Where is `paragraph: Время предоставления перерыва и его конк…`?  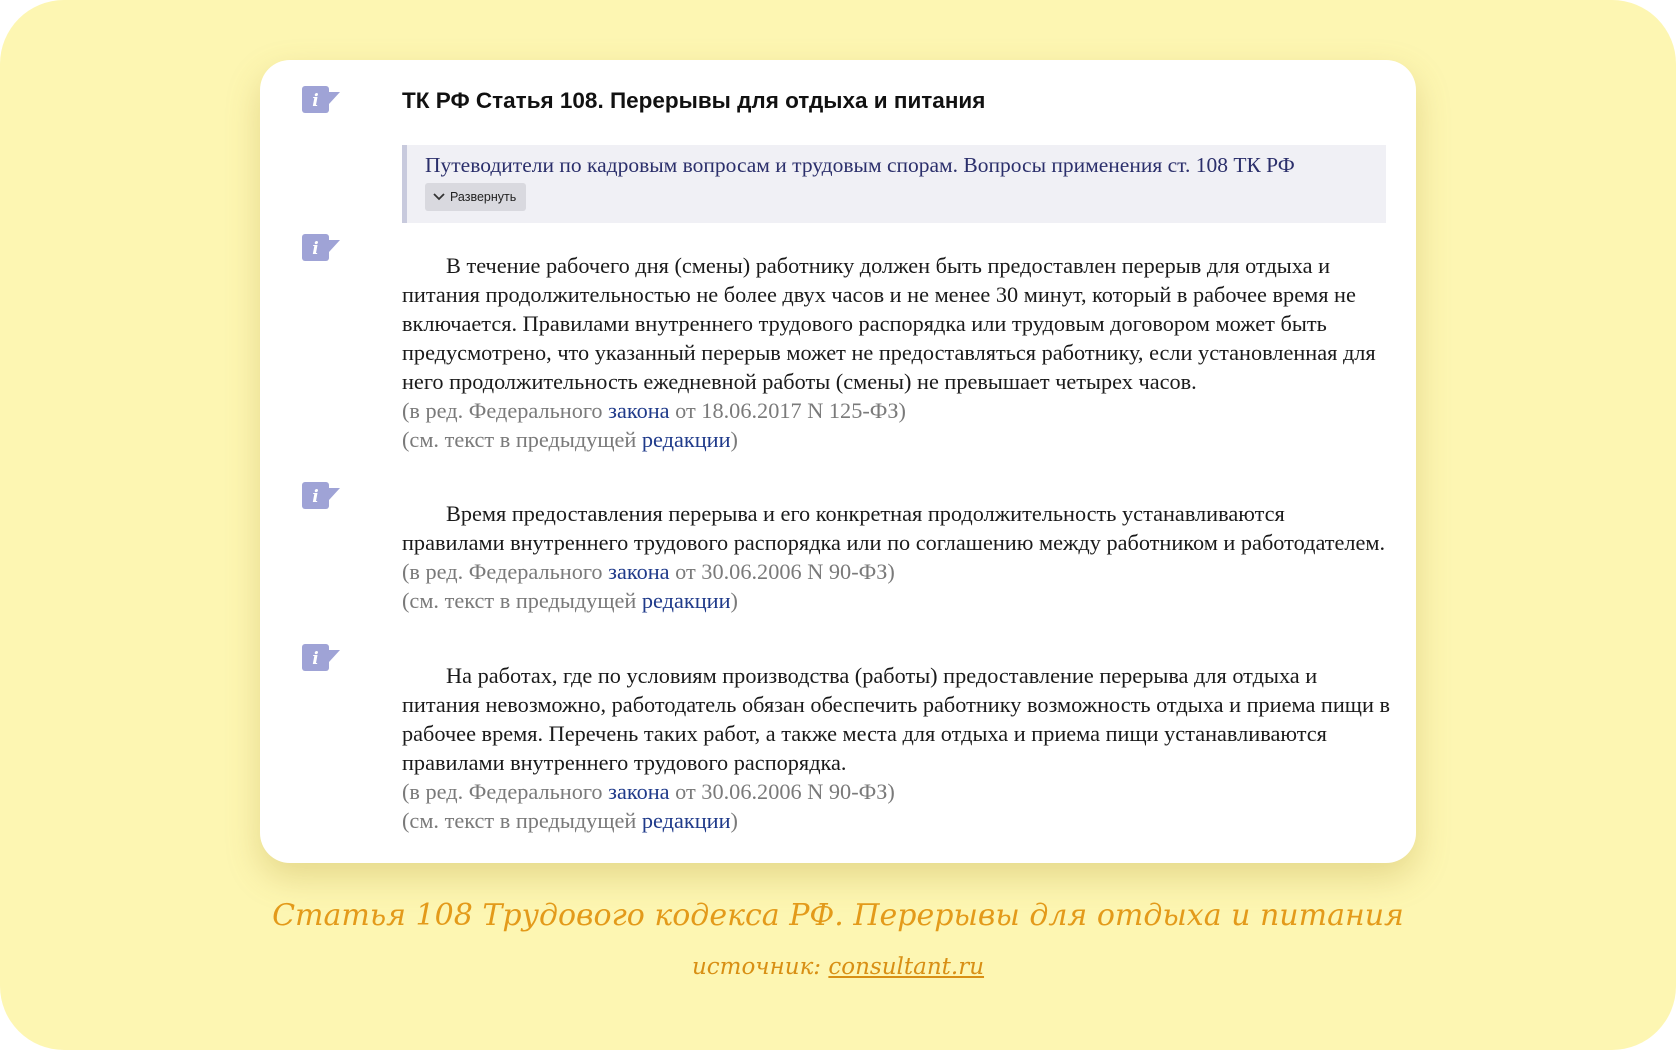
paragraph: Время предоставления перерыва и его конк… is located at coordinates (897, 557).